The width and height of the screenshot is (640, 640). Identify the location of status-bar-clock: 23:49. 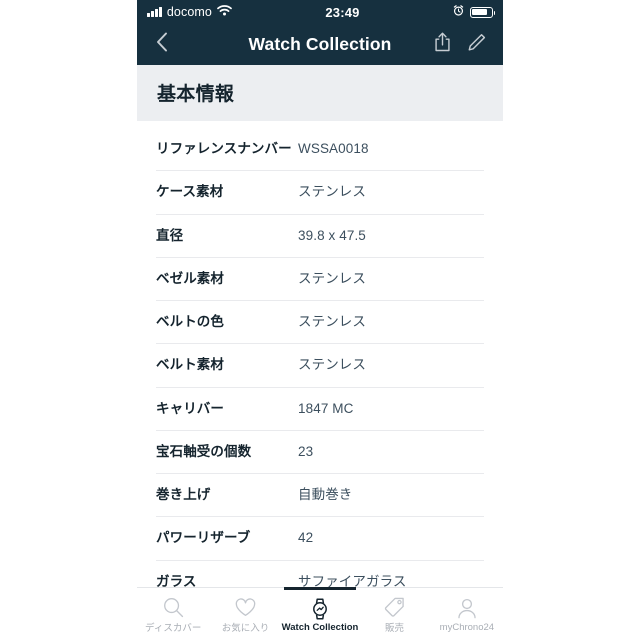
(342, 12).